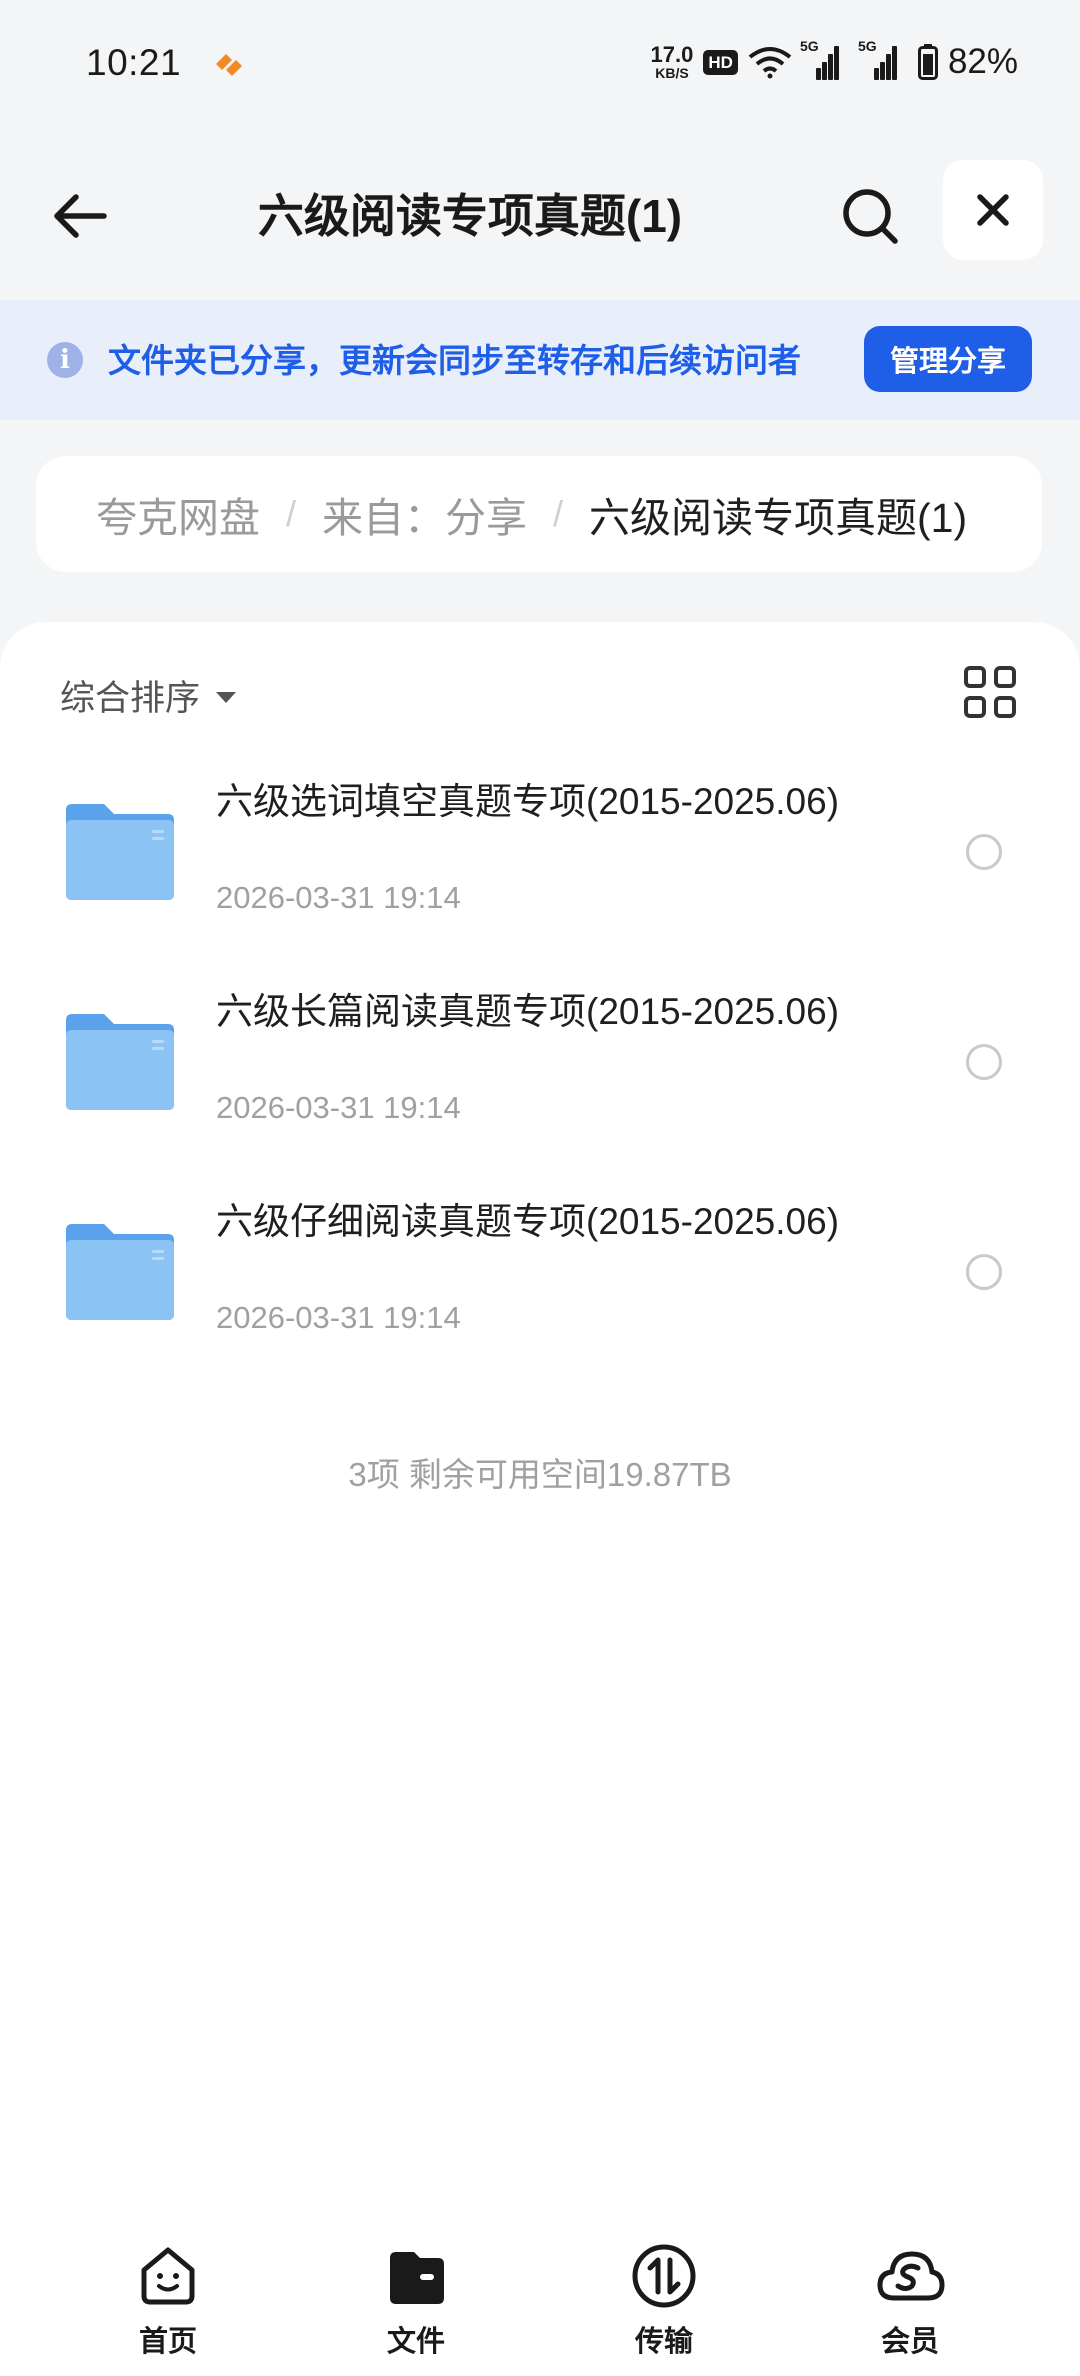 This screenshot has width=1080, height=2376. I want to click on nav-home: 首页, so click(168, 2300).